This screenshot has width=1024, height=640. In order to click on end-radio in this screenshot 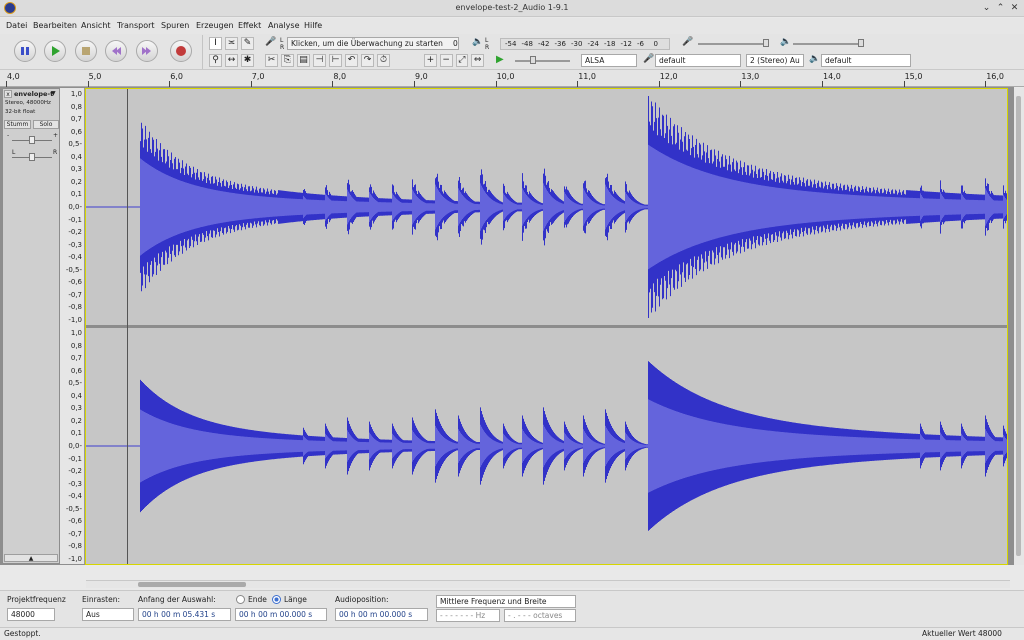, I will do `click(240, 599)`.